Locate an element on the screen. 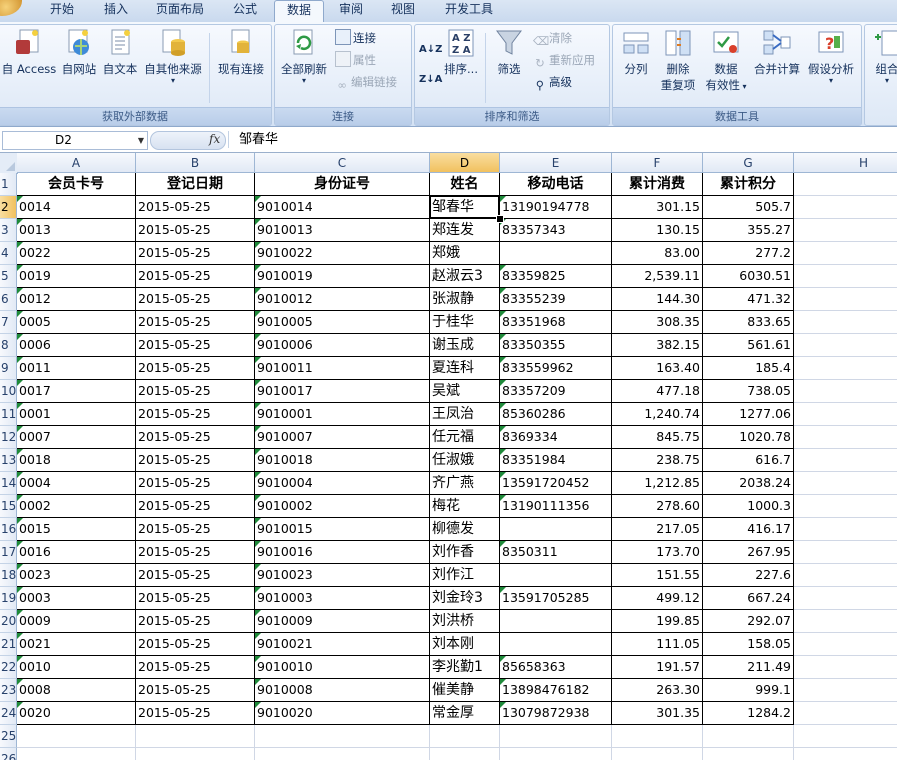 The height and width of the screenshot is (760, 897). row-header: 25 is located at coordinates (8, 736).